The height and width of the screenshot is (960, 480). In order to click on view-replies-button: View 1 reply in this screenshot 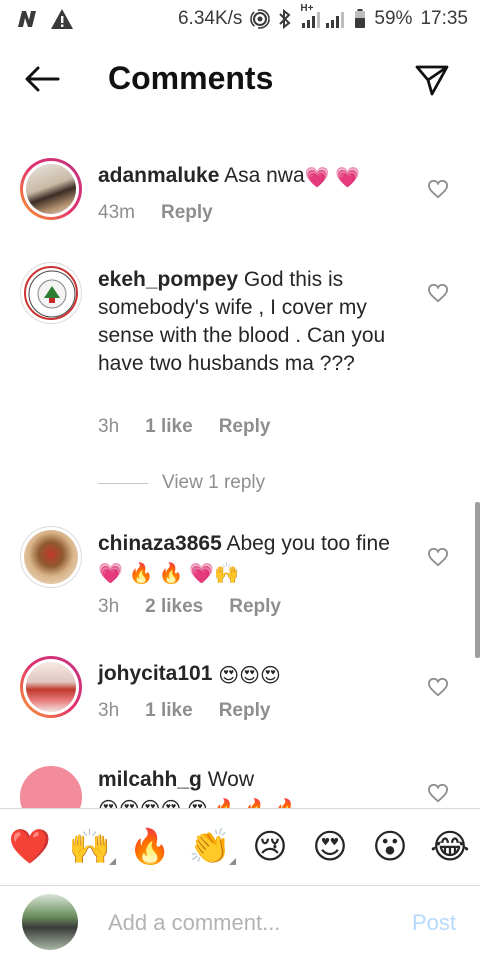, I will do `click(181, 483)`.